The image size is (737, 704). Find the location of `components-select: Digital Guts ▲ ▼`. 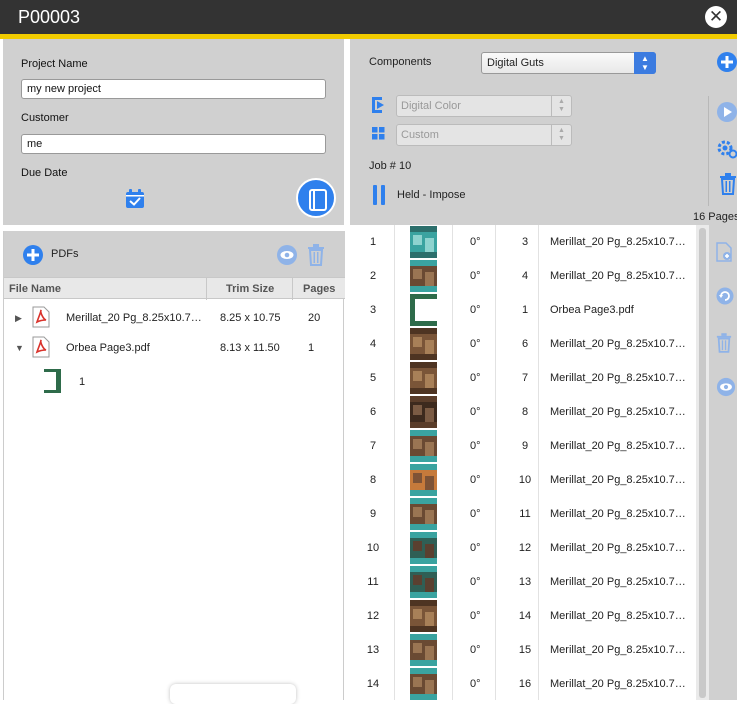

components-select: Digital Guts ▲ ▼ is located at coordinates (568, 63).